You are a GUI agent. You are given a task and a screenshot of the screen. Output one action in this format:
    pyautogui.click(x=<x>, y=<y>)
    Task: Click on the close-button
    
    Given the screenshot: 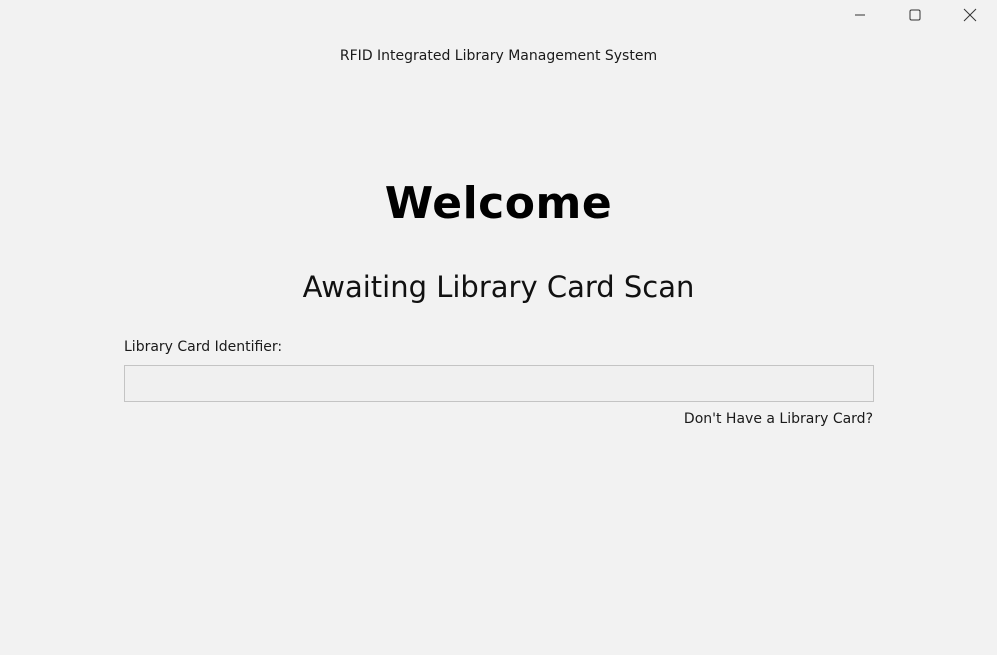 What is the action you would take?
    pyautogui.click(x=969, y=15)
    